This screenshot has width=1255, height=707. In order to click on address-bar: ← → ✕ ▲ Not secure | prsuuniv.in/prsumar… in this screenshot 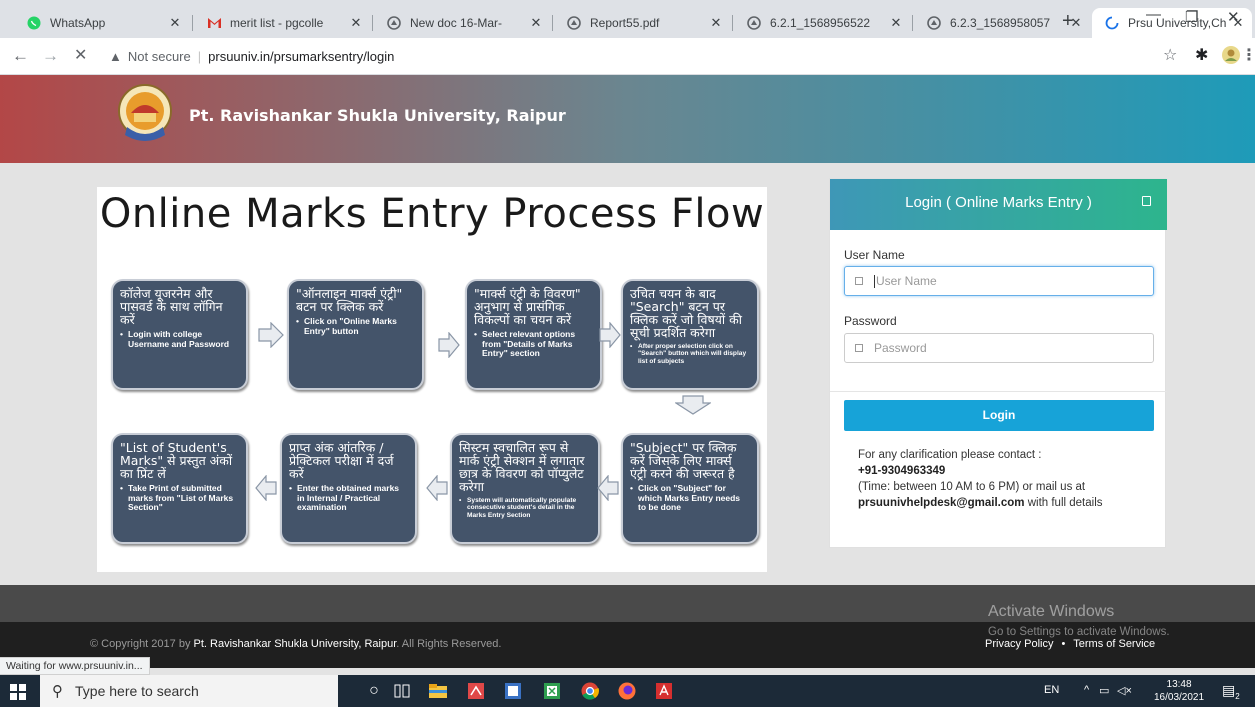, I will do `click(627, 56)`.